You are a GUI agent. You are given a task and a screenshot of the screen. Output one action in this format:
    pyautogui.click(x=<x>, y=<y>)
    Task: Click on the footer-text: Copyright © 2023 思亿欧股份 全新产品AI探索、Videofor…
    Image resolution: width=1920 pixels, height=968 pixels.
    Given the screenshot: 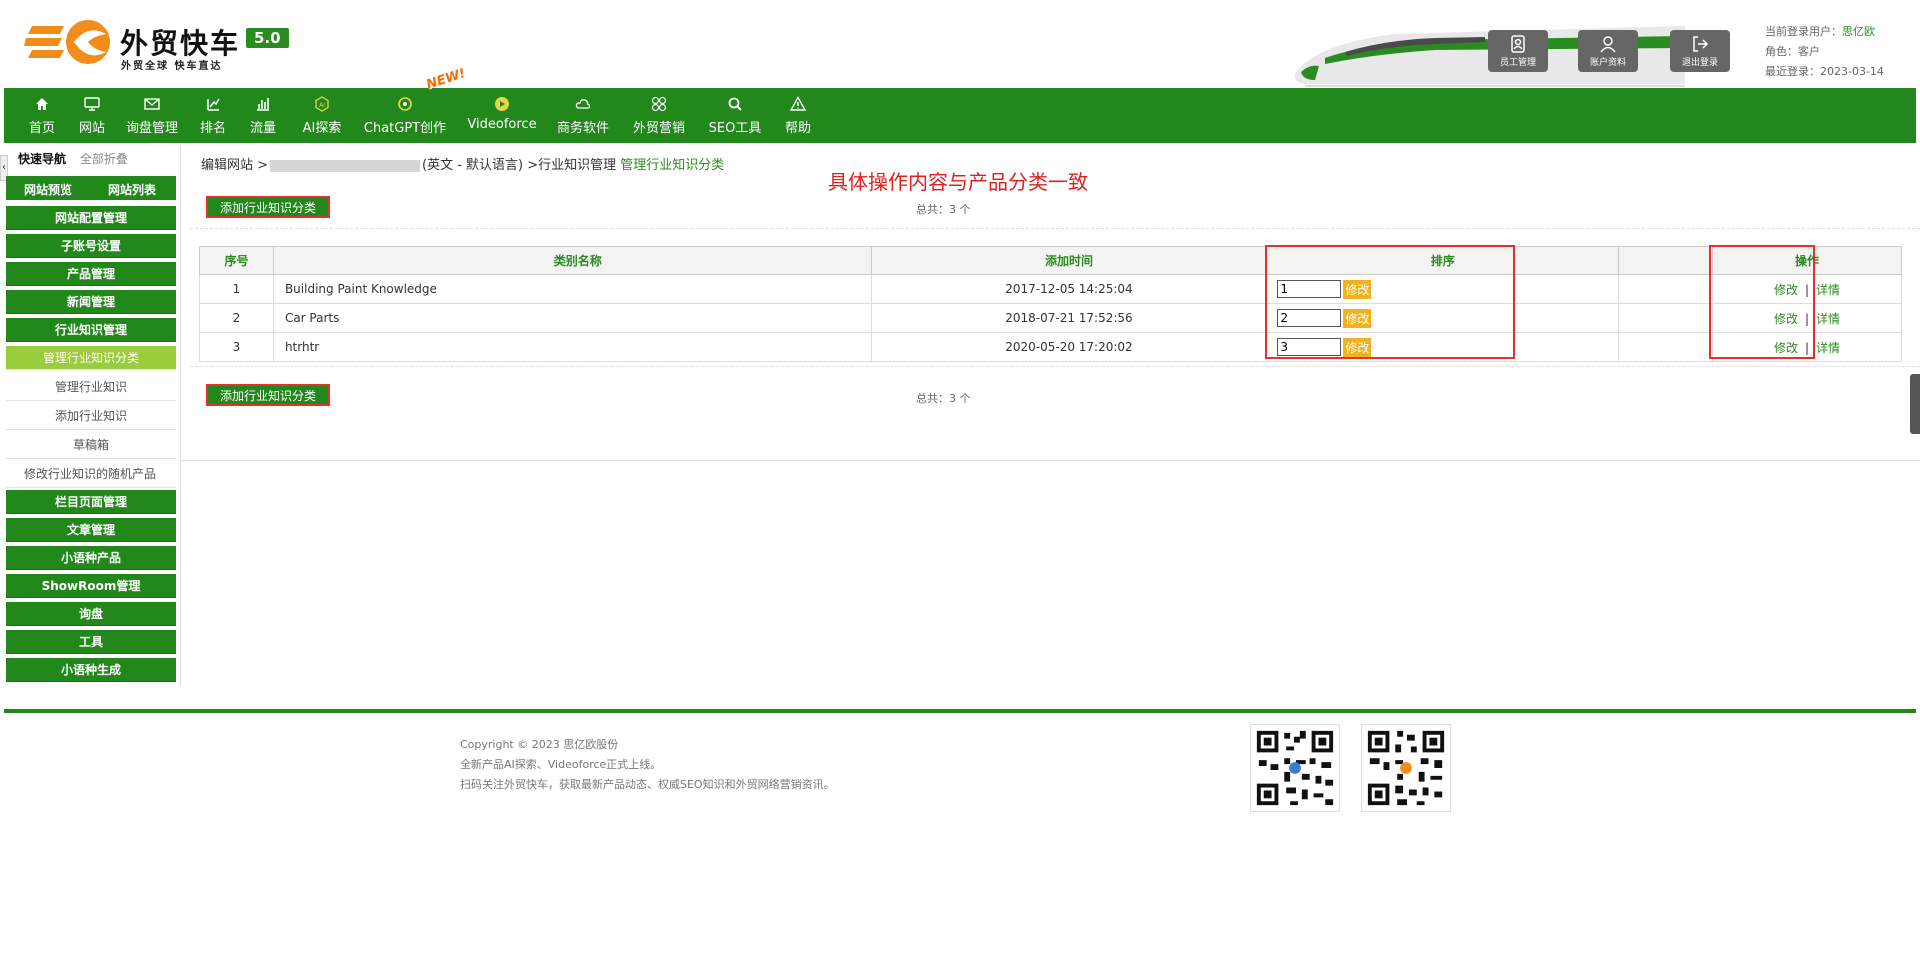 What is the action you would take?
    pyautogui.click(x=647, y=765)
    